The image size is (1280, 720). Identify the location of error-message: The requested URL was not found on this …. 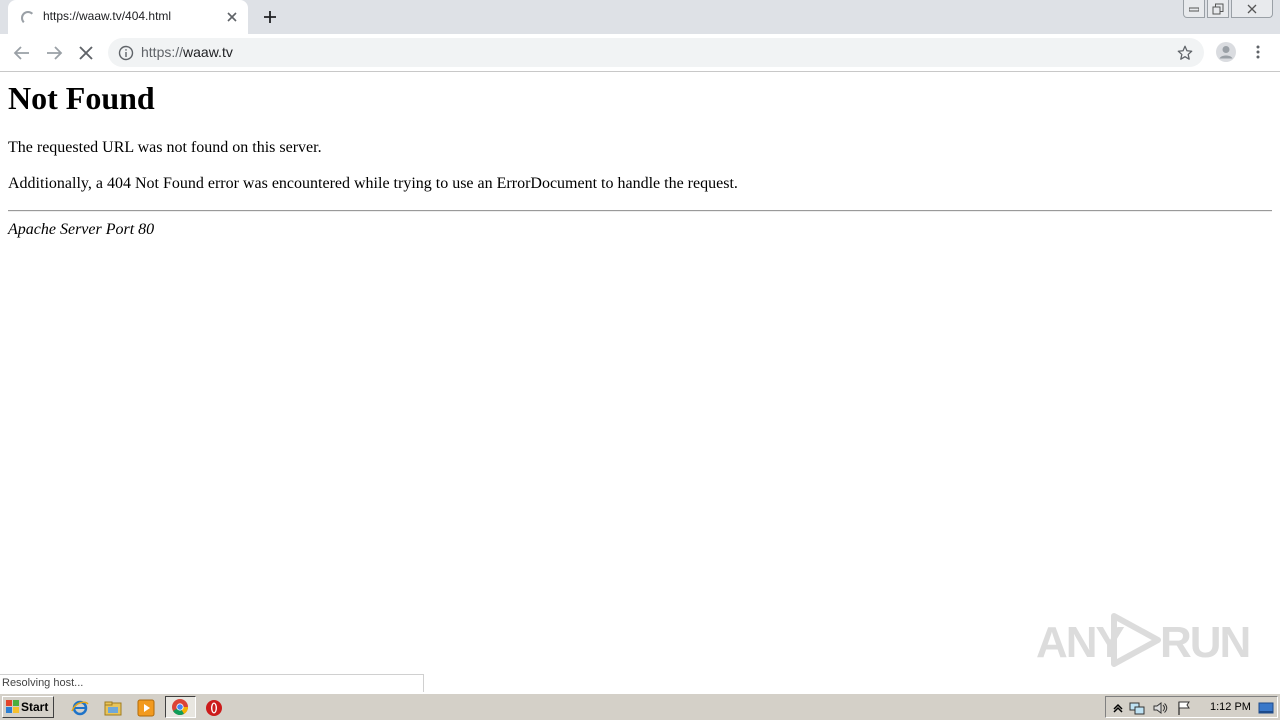
(165, 147).